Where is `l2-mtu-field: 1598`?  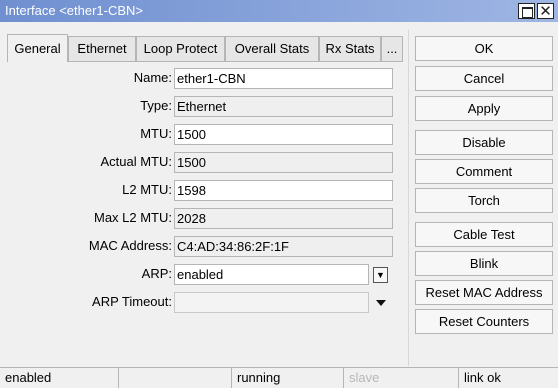
l2-mtu-field: 1598 is located at coordinates (283, 190).